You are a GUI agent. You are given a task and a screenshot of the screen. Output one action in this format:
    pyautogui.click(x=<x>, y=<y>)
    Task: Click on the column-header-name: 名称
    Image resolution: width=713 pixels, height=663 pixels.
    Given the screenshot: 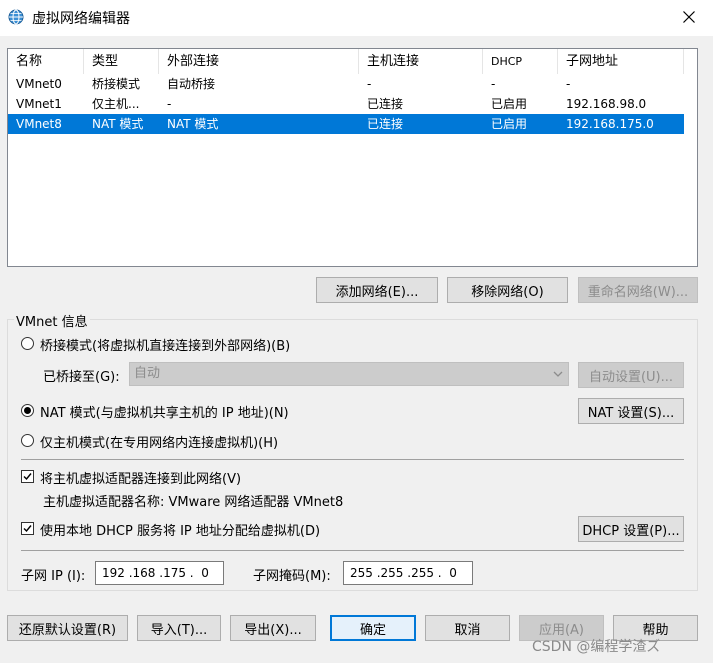 What is the action you would take?
    pyautogui.click(x=46, y=61)
    